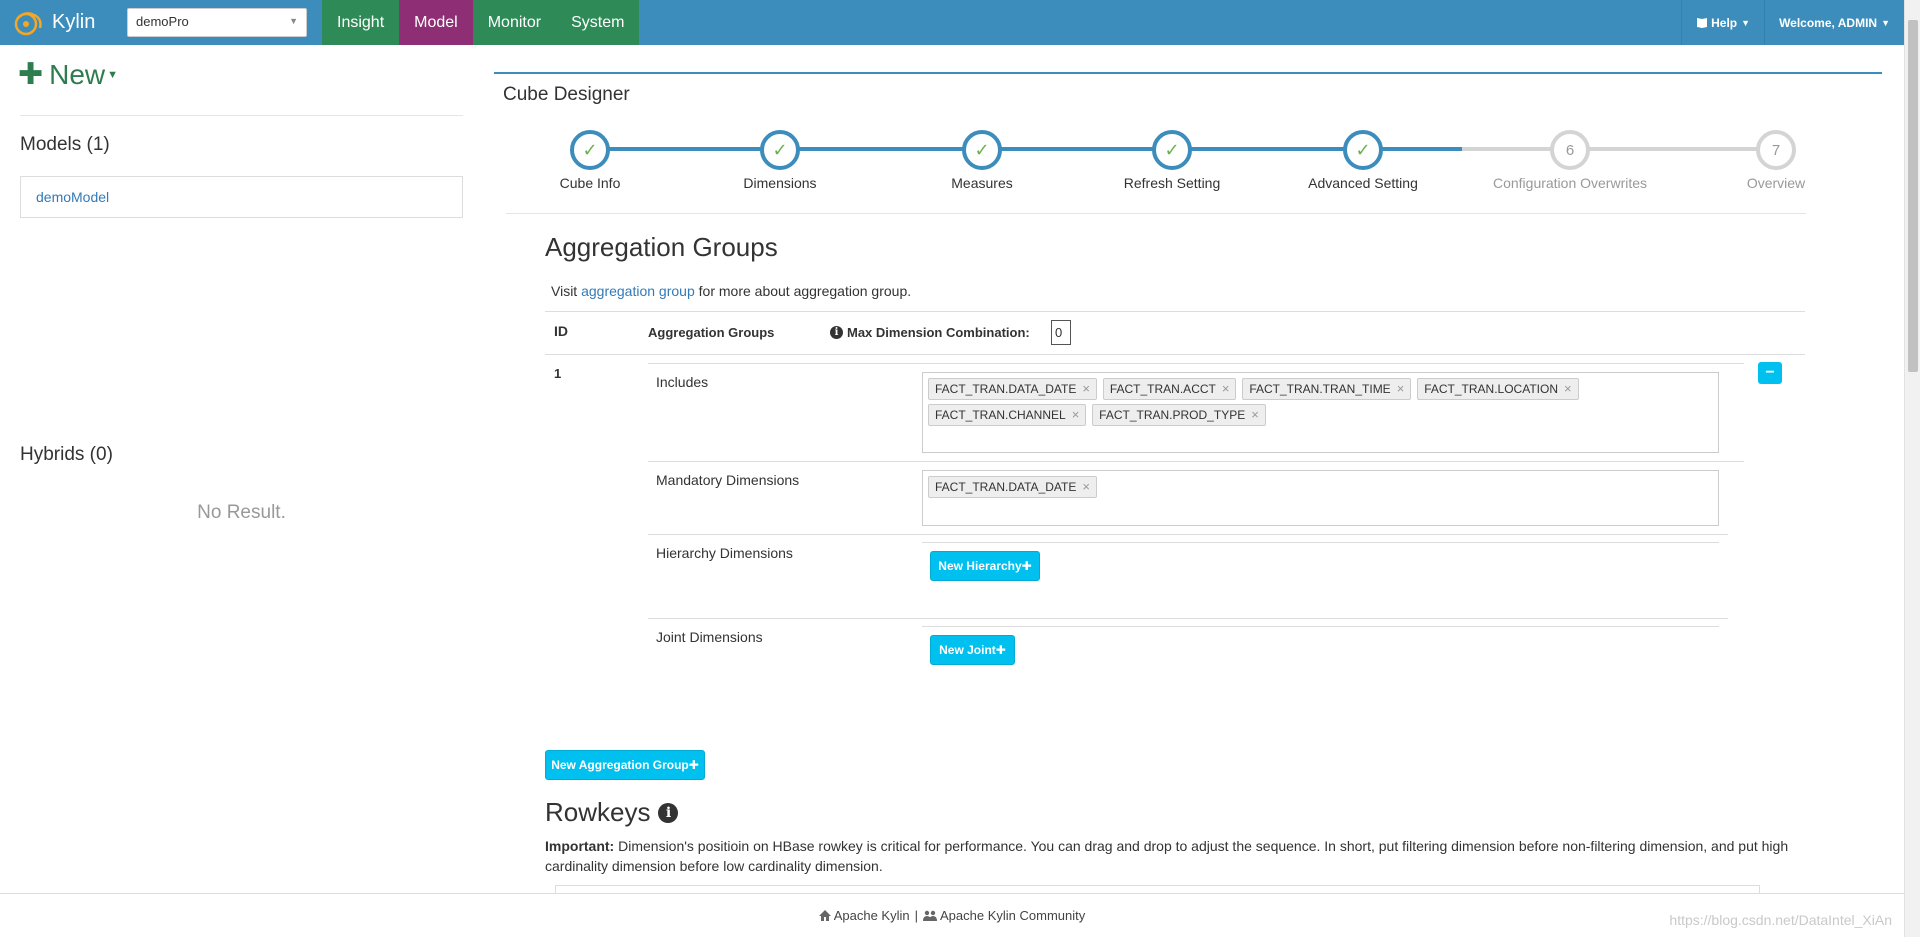  I want to click on visit-prefix: Visit, so click(566, 291).